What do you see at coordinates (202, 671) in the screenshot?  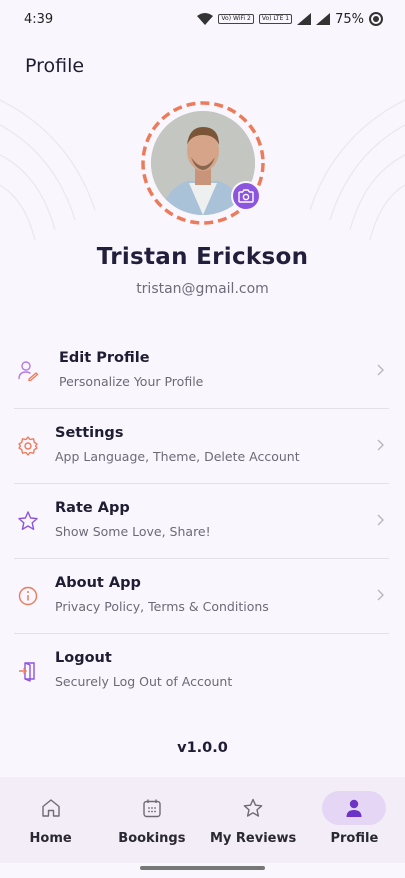 I see `menu-item-logout: Logout Securely Log Out of Account` at bounding box center [202, 671].